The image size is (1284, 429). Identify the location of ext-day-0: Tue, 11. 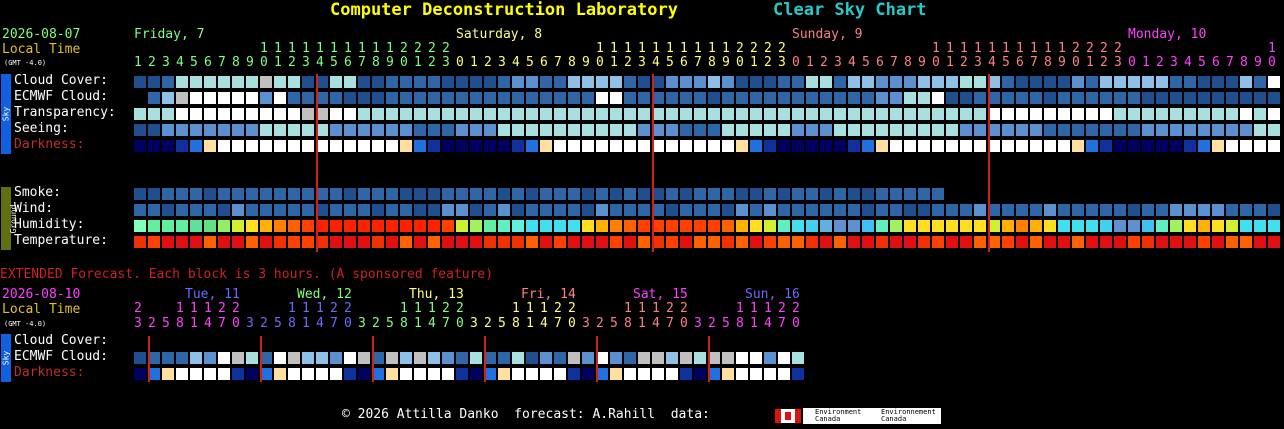
(212, 294).